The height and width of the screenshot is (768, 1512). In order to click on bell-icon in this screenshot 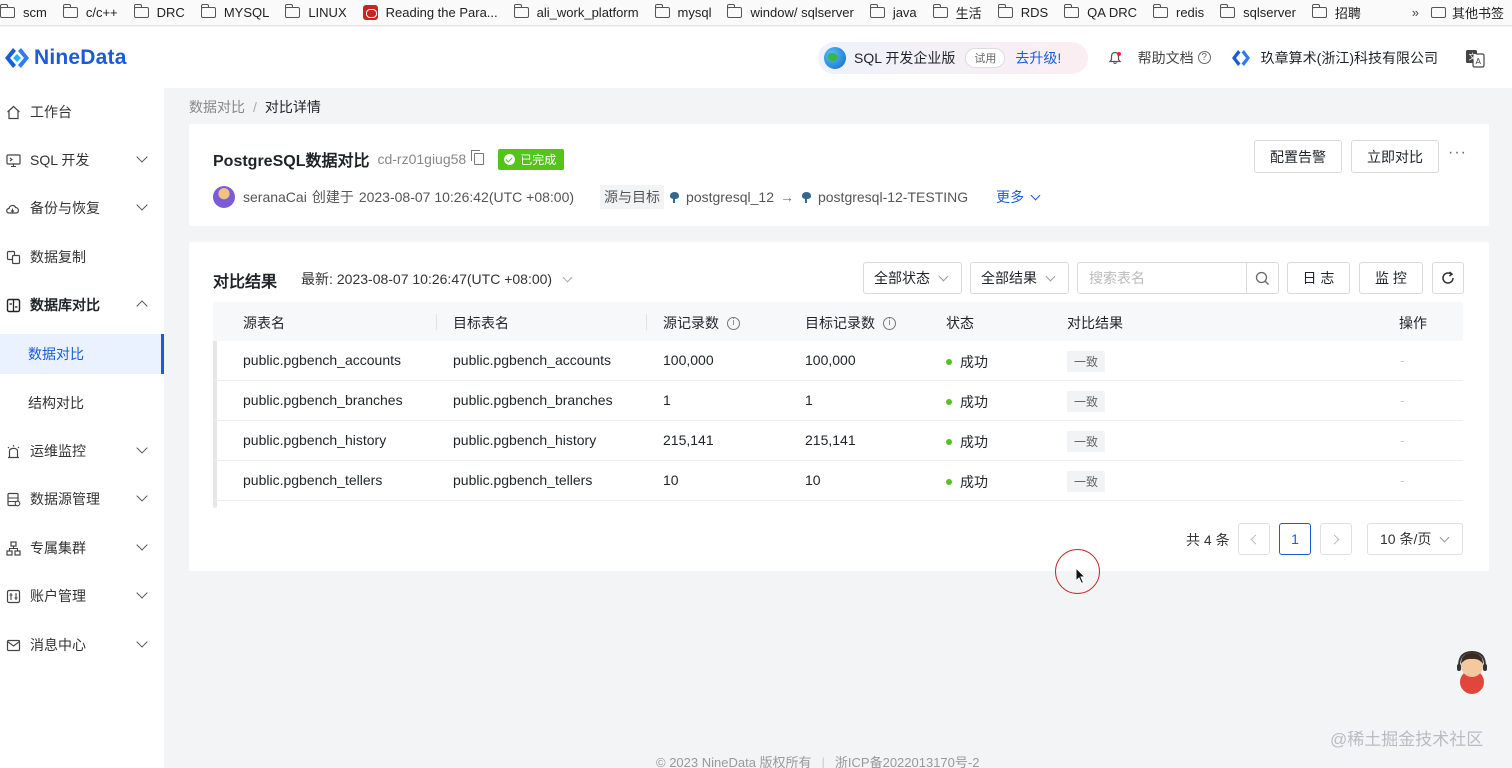, I will do `click(1115, 58)`.